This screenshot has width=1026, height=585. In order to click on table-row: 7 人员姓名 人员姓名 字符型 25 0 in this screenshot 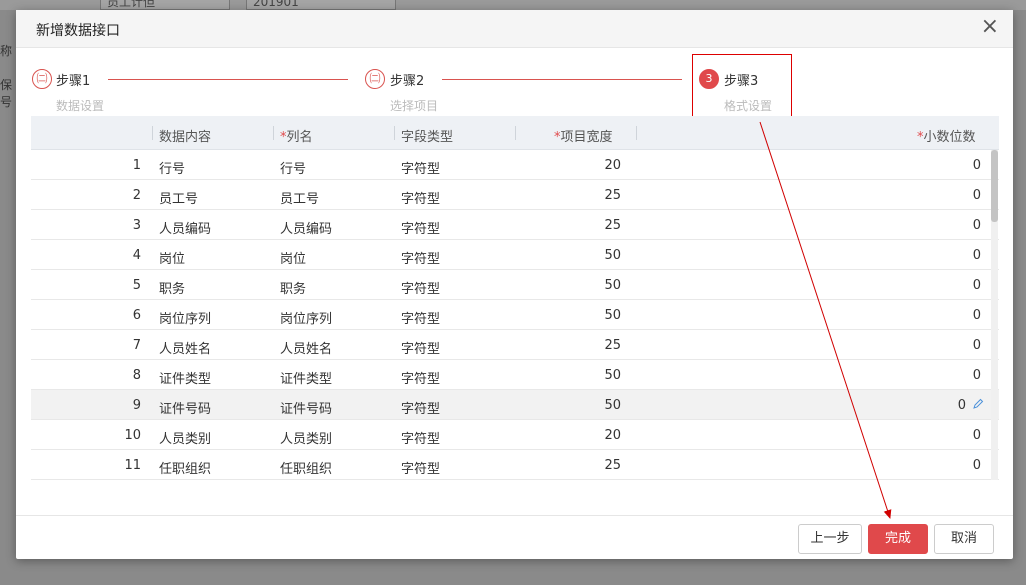, I will do `click(515, 345)`.